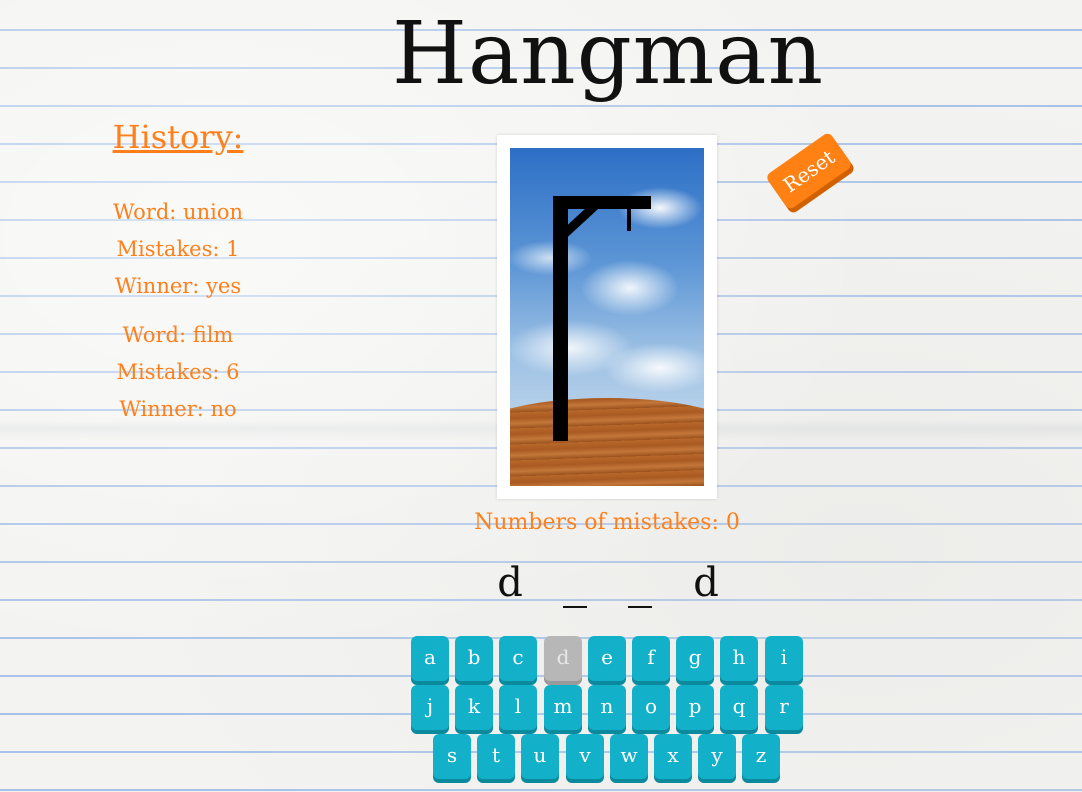 The width and height of the screenshot is (1082, 792). Describe the element at coordinates (607, 658) in the screenshot. I see `key-e: e` at that location.